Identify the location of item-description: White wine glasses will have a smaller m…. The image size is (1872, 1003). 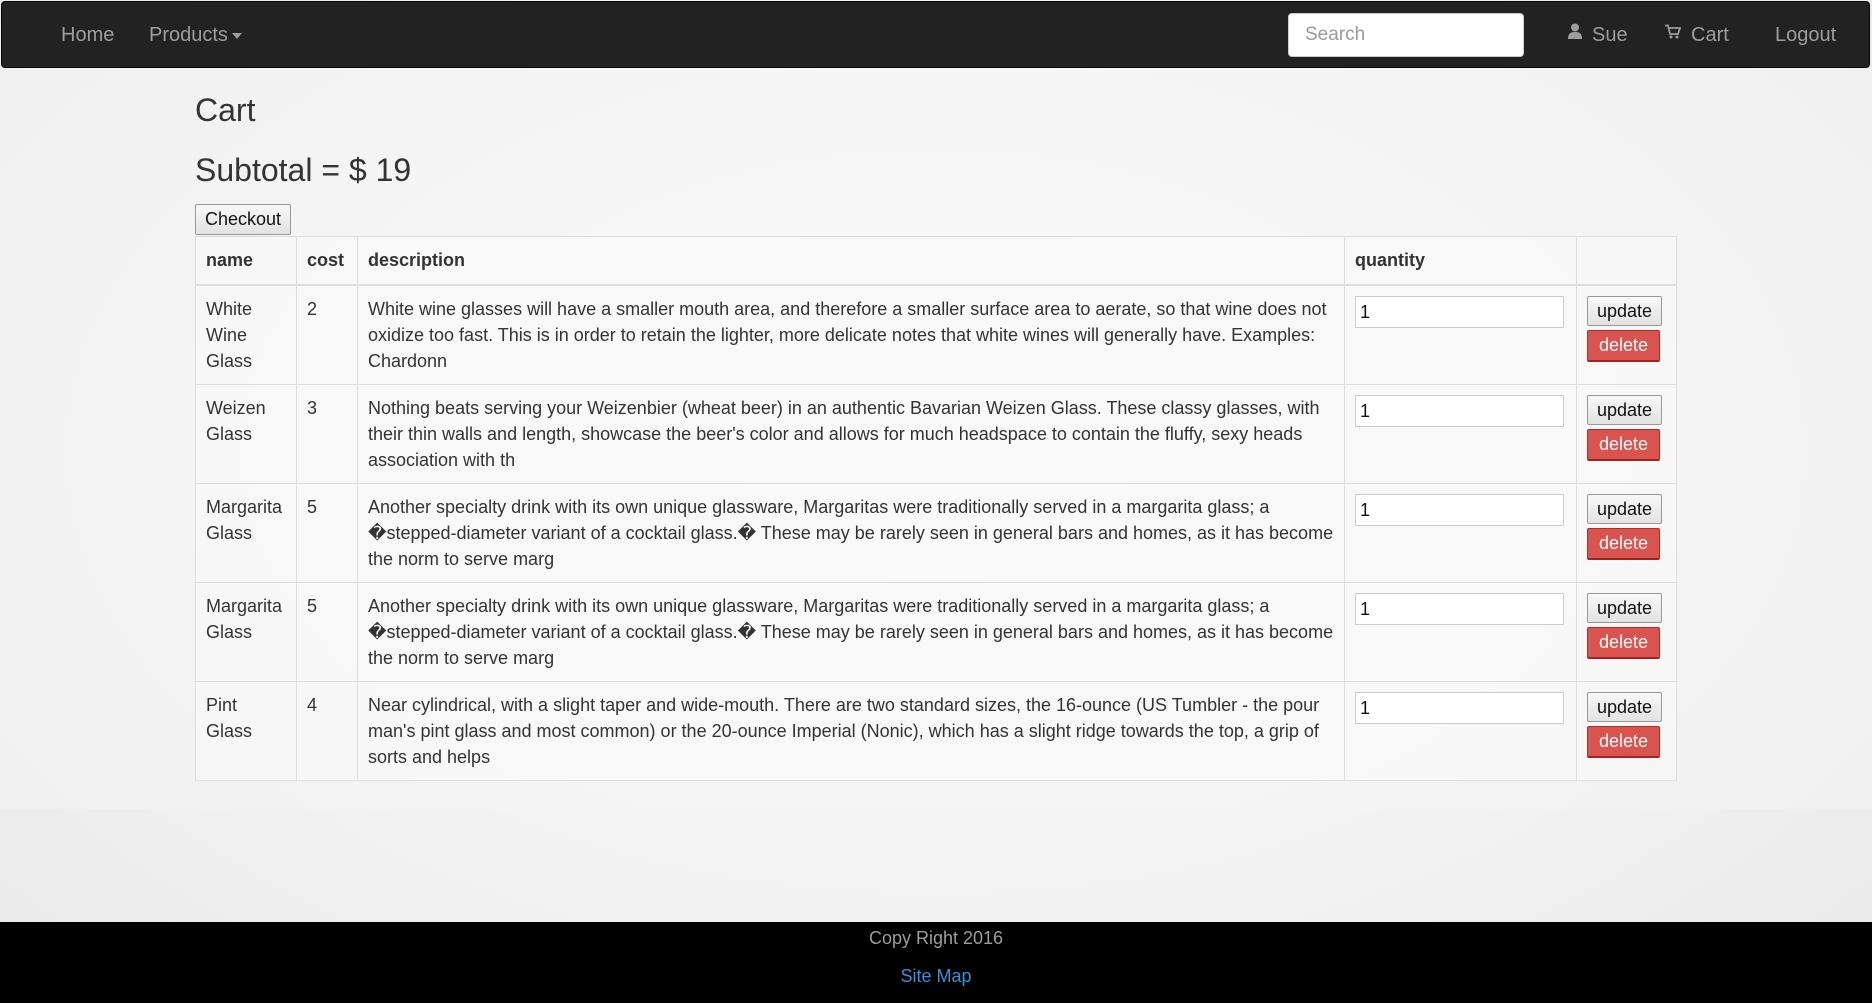
(851, 334).